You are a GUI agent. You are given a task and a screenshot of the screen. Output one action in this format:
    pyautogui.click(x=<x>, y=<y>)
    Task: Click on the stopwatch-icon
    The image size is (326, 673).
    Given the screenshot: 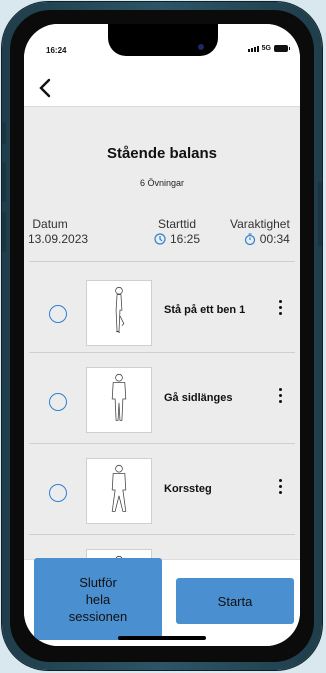 What is the action you would take?
    pyautogui.click(x=249, y=239)
    